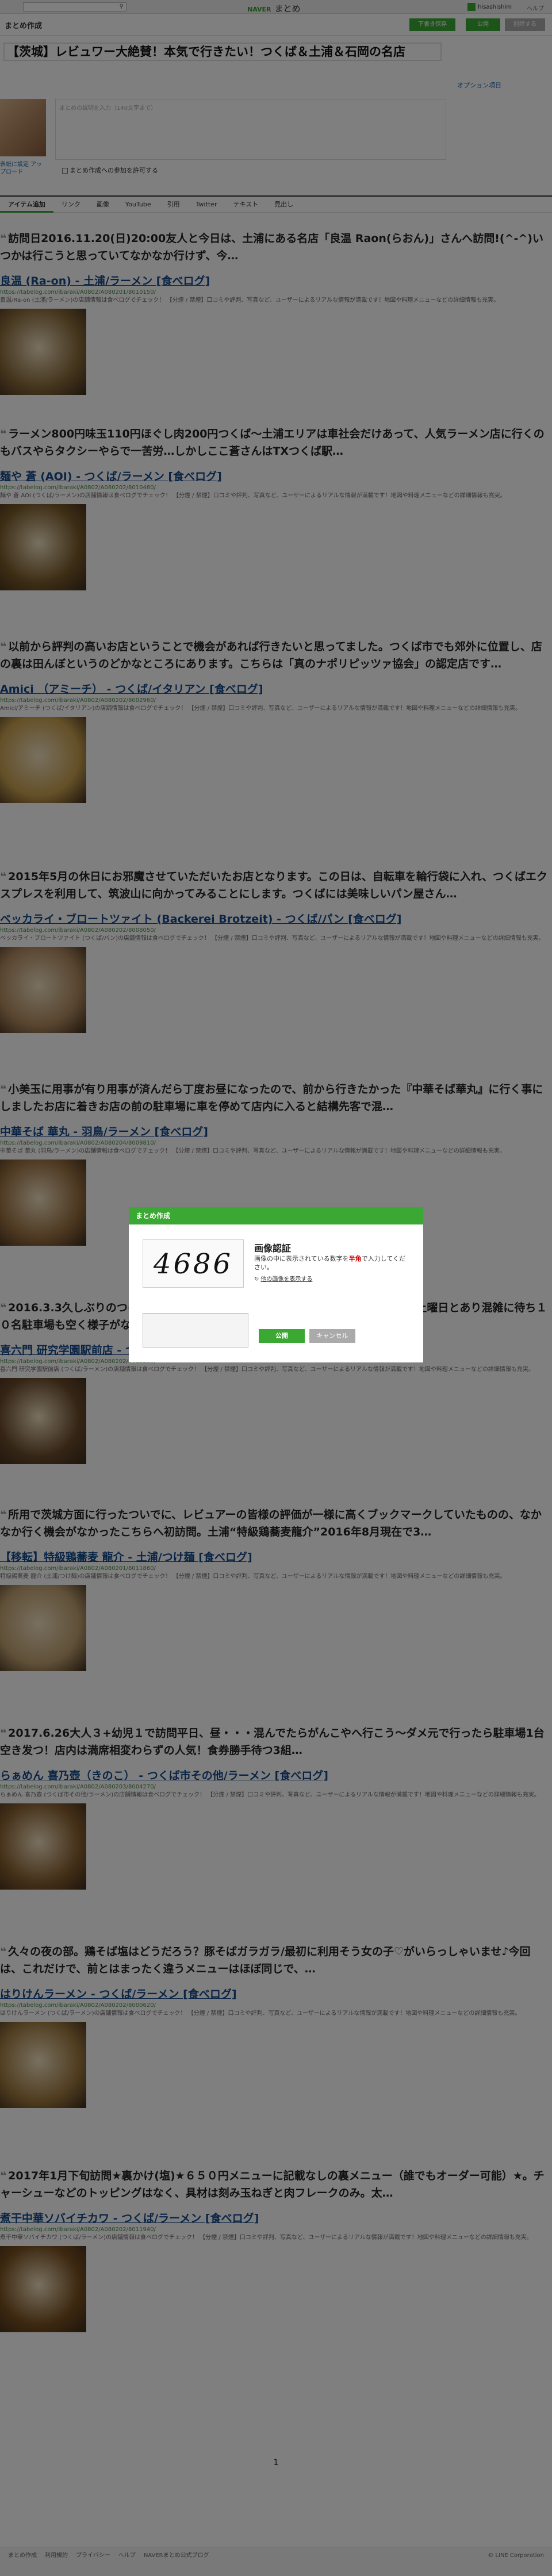 Image resolution: width=552 pixels, height=2576 pixels. I want to click on dialog-instruction: 画像の中に表示されている数字を半角で入力してください。, so click(330, 1263).